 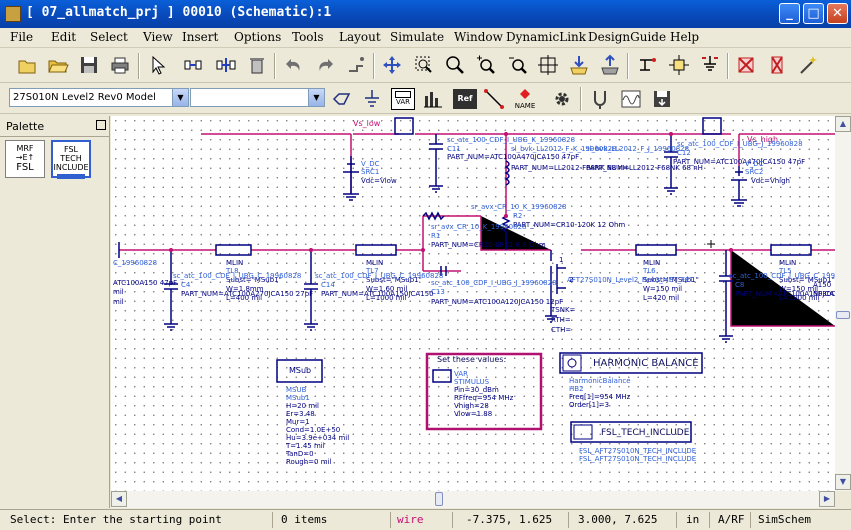 I want to click on fet-tsnk: TSNK=, so click(x=563, y=310).